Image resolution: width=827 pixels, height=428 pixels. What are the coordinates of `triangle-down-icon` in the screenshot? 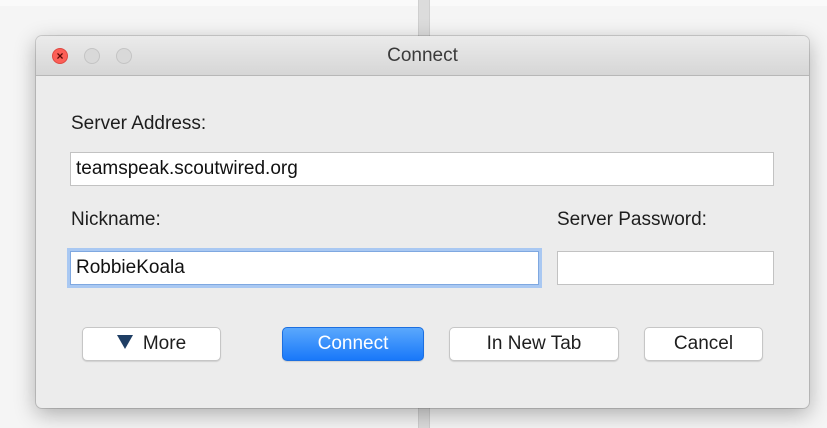 It's located at (124, 341).